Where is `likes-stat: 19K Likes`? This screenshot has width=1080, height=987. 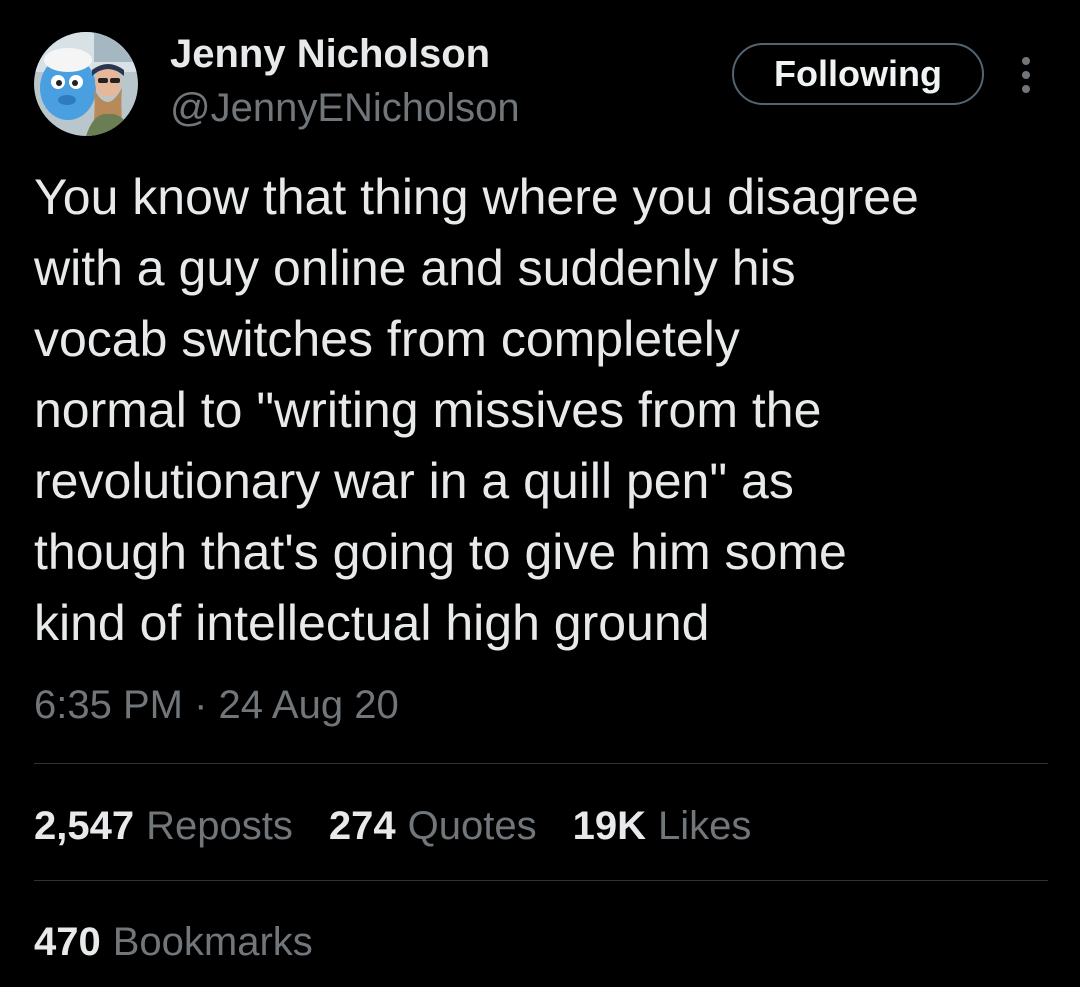
likes-stat: 19K Likes is located at coordinates (662, 826).